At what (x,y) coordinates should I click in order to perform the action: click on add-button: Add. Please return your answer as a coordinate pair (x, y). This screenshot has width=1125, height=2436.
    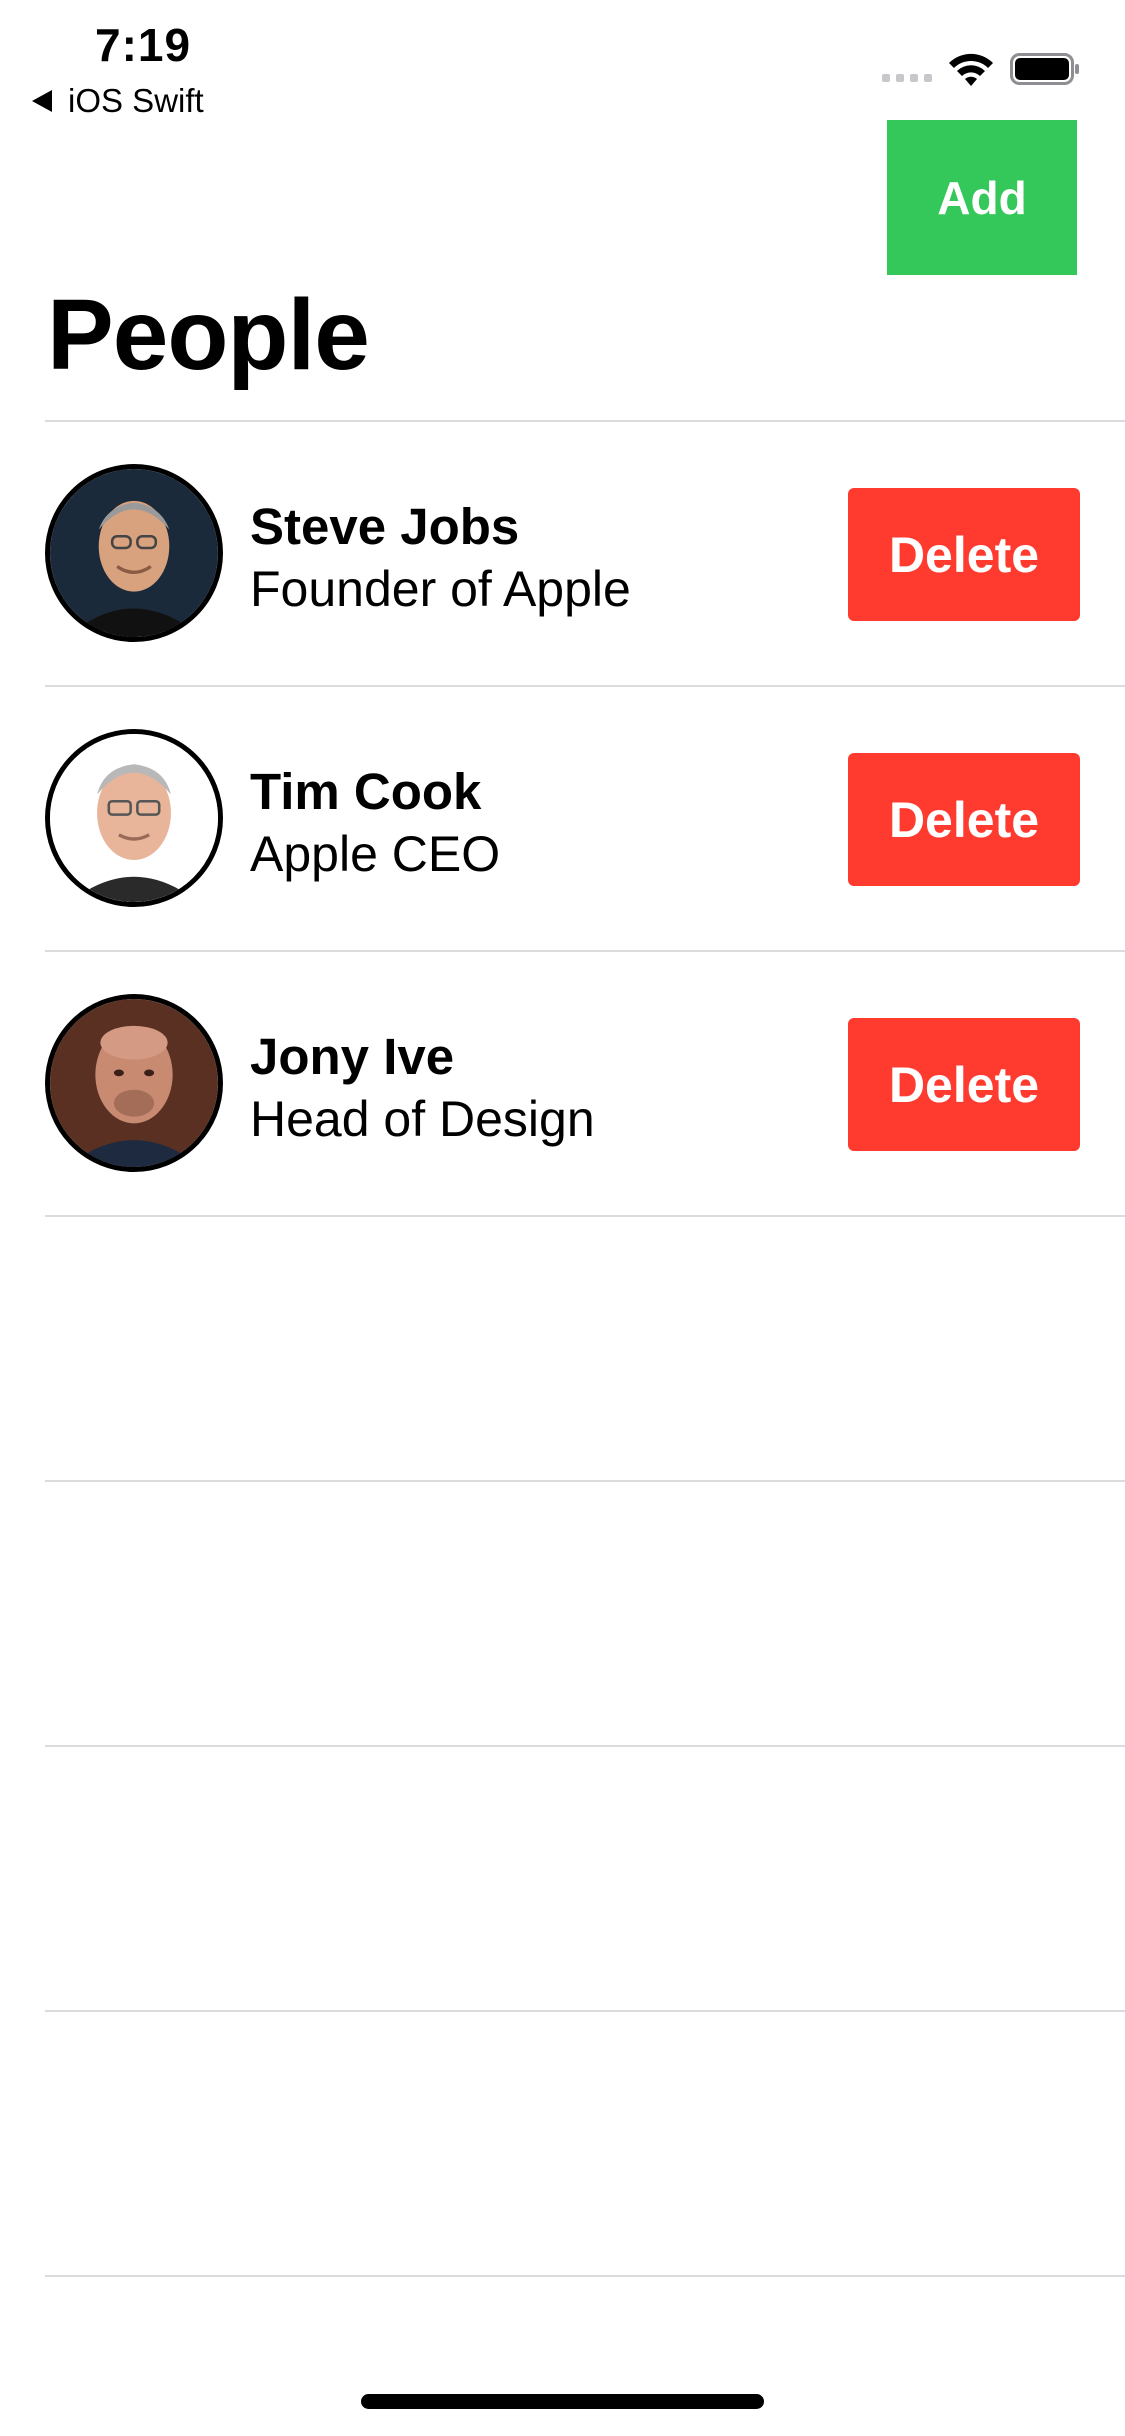
    Looking at the image, I should click on (982, 197).